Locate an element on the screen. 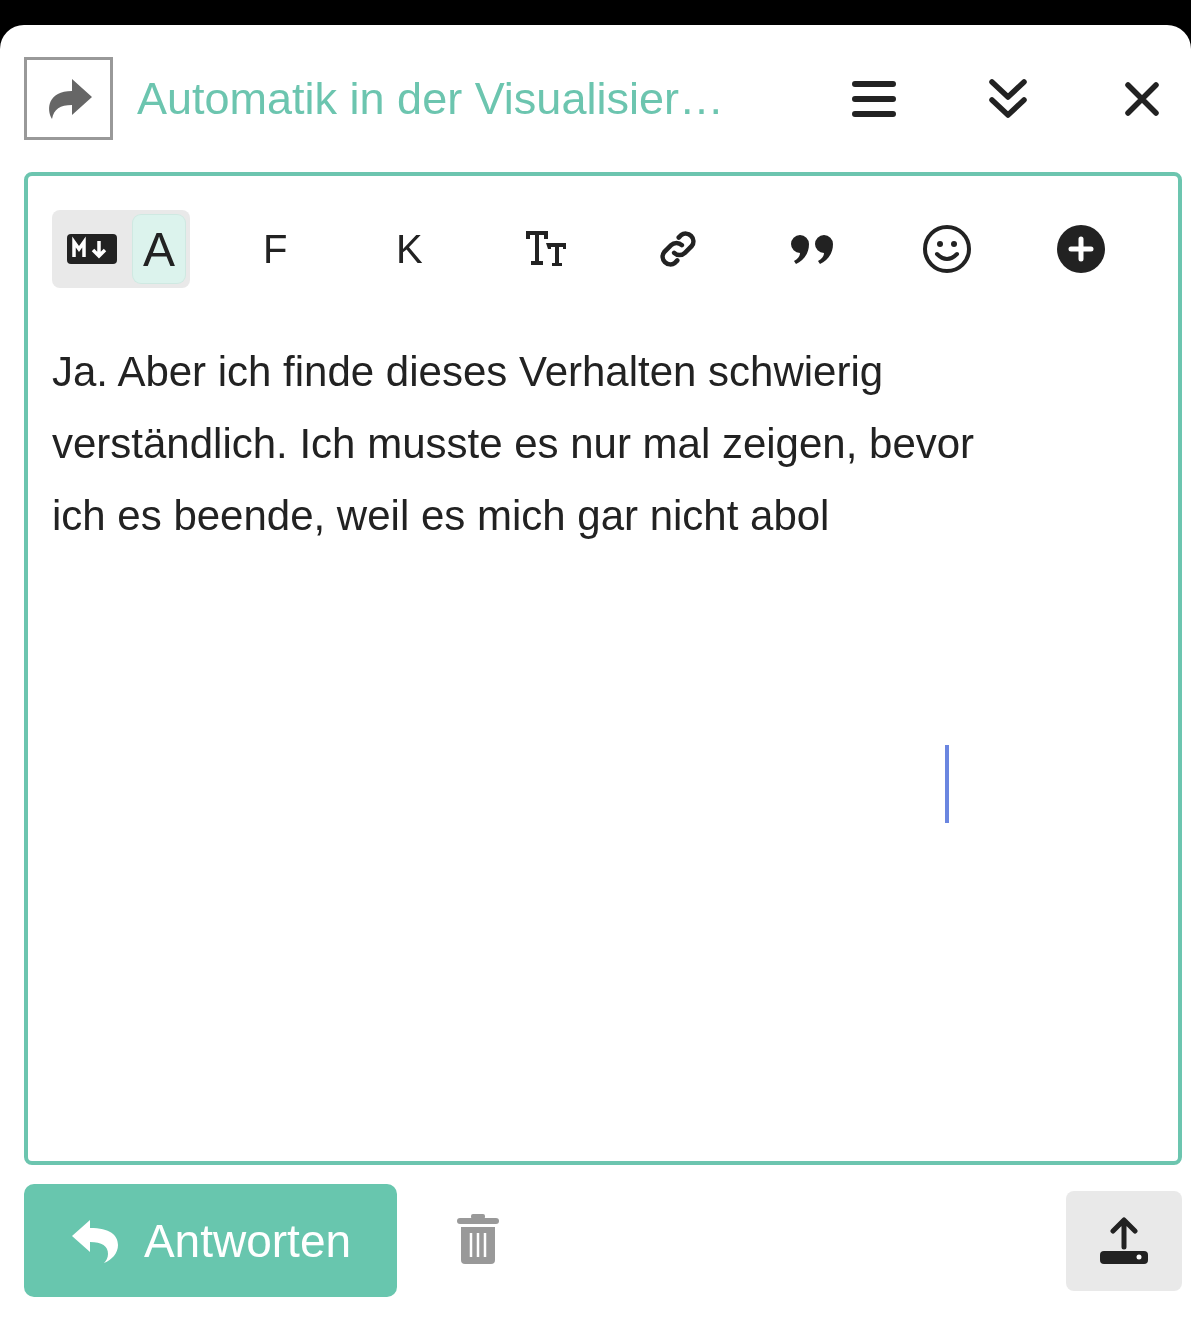 Image resolution: width=1191 pixels, height=1322 pixels. trash-icon is located at coordinates (478, 1239).